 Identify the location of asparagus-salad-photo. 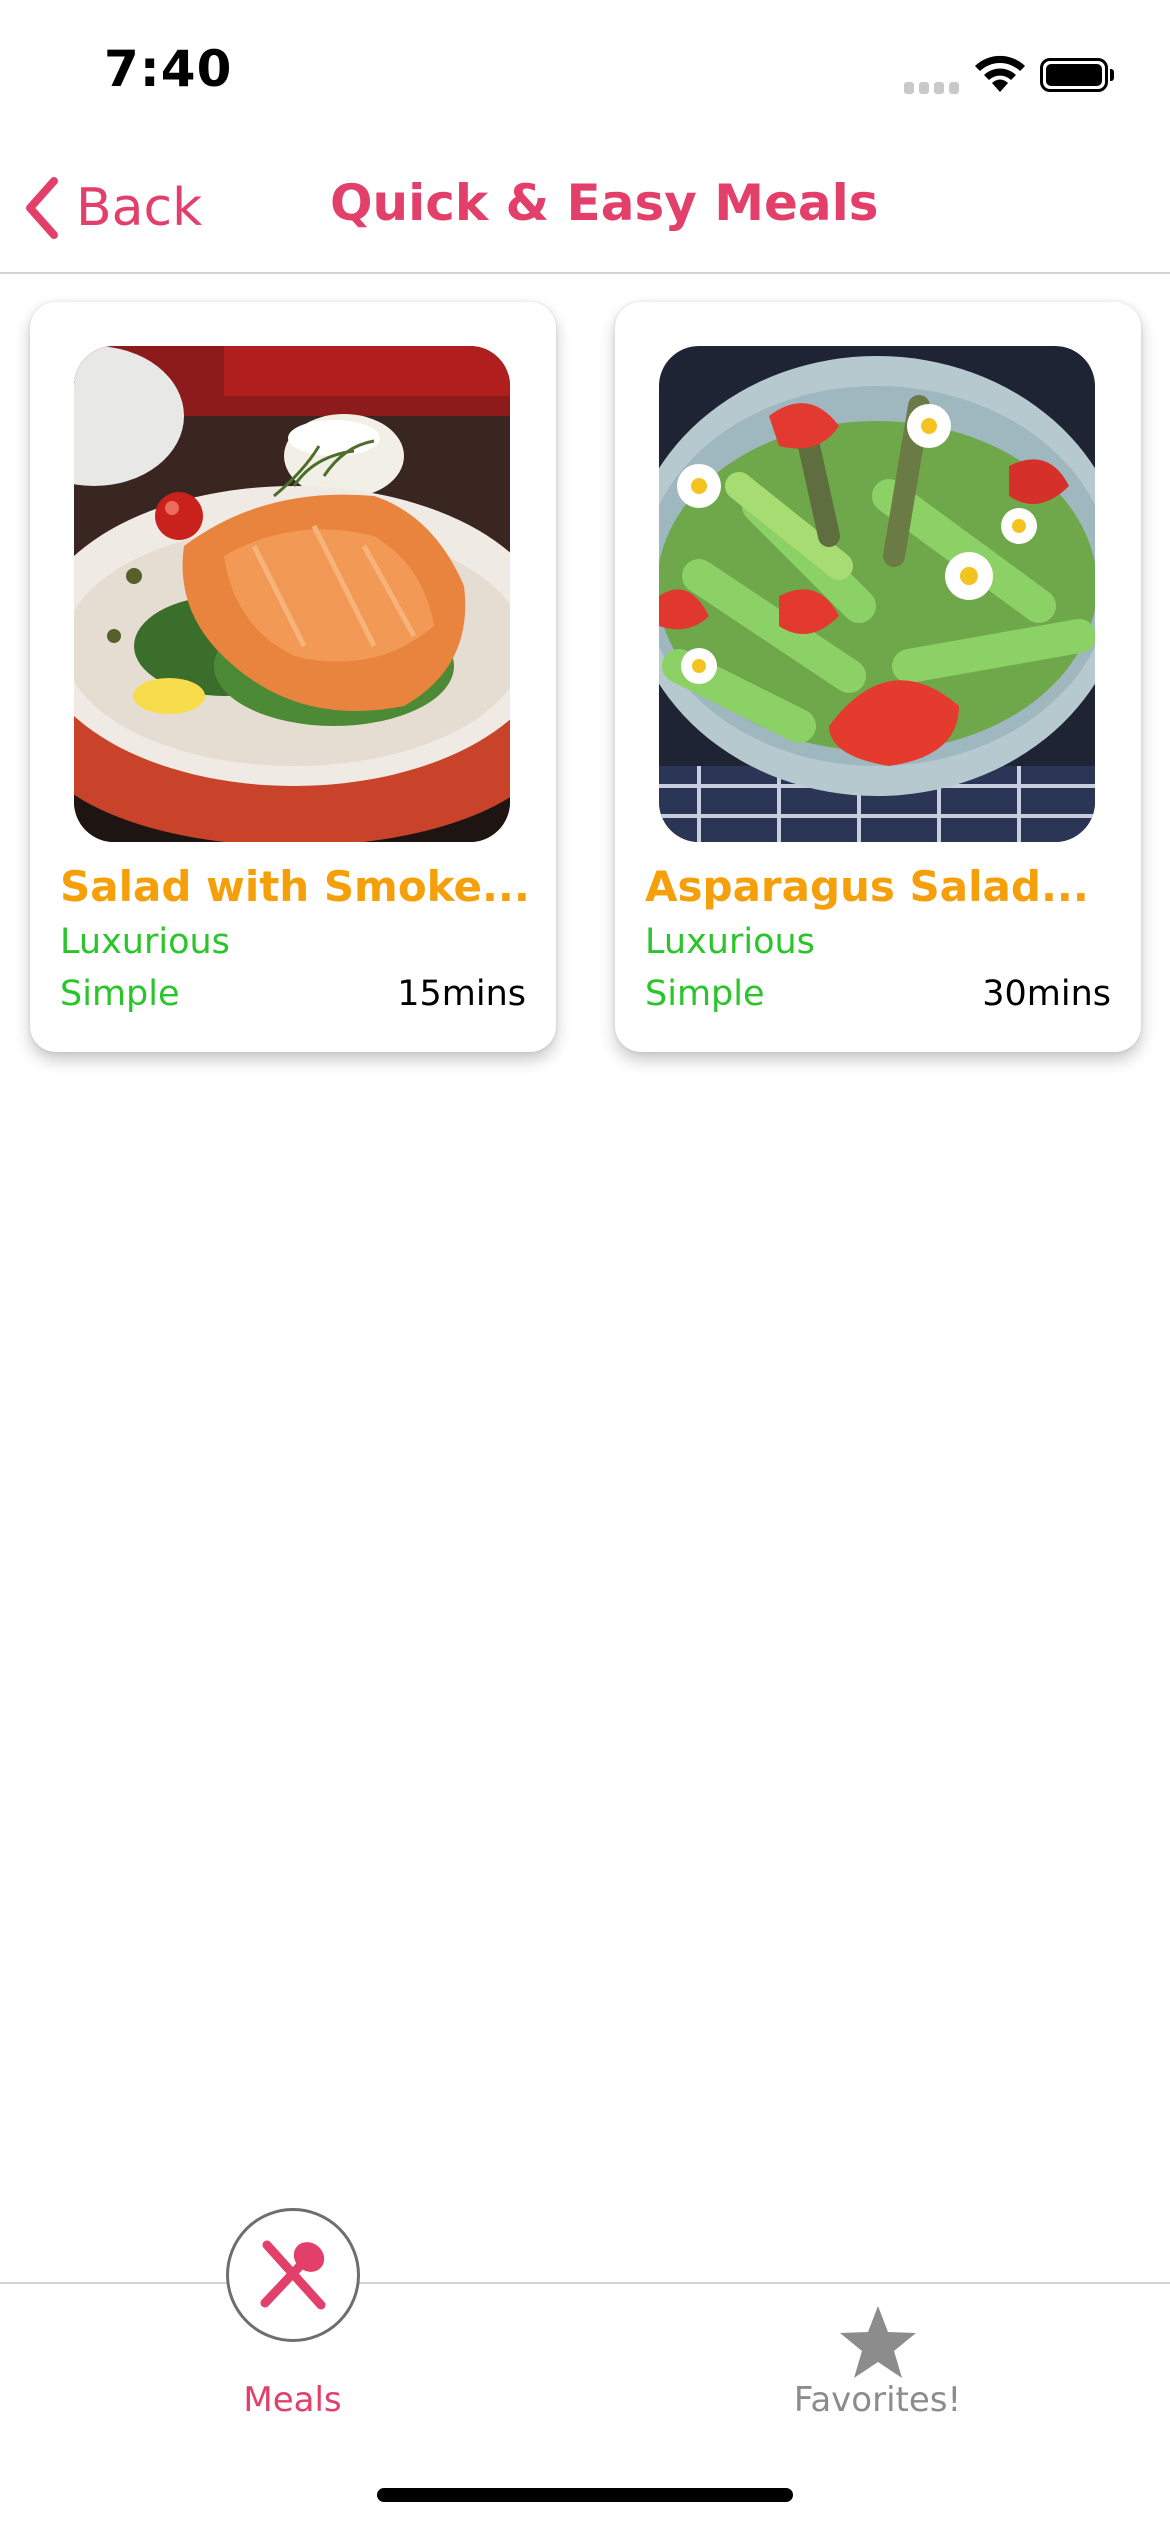
(877, 594).